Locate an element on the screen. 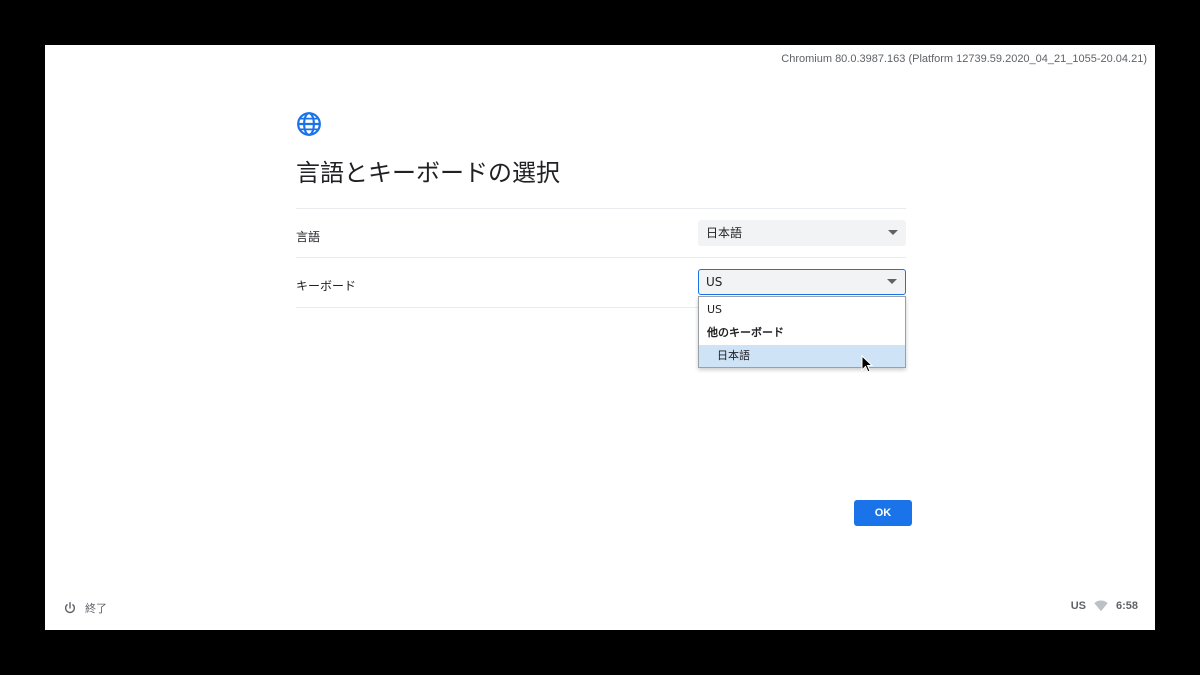 This screenshot has height=675, width=1200. input-method-indicator: US is located at coordinates (1078, 606).